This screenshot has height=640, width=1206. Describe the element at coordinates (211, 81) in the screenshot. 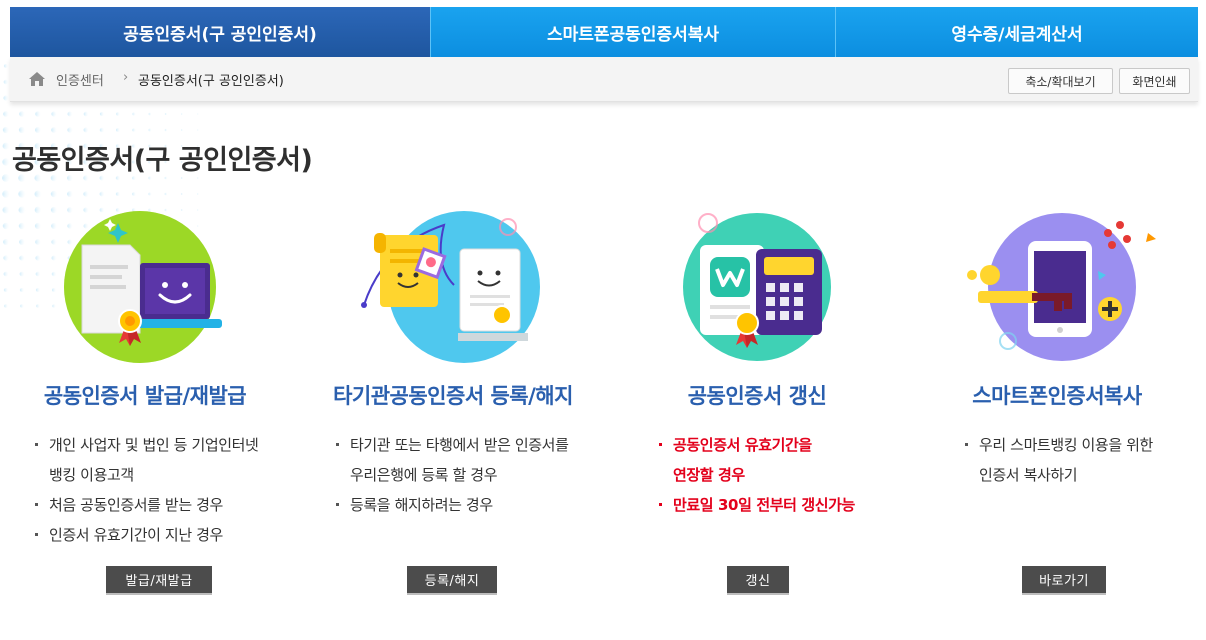

I see `breadcrumb-item-current: 공동인증서(구 공인인증서)` at that location.